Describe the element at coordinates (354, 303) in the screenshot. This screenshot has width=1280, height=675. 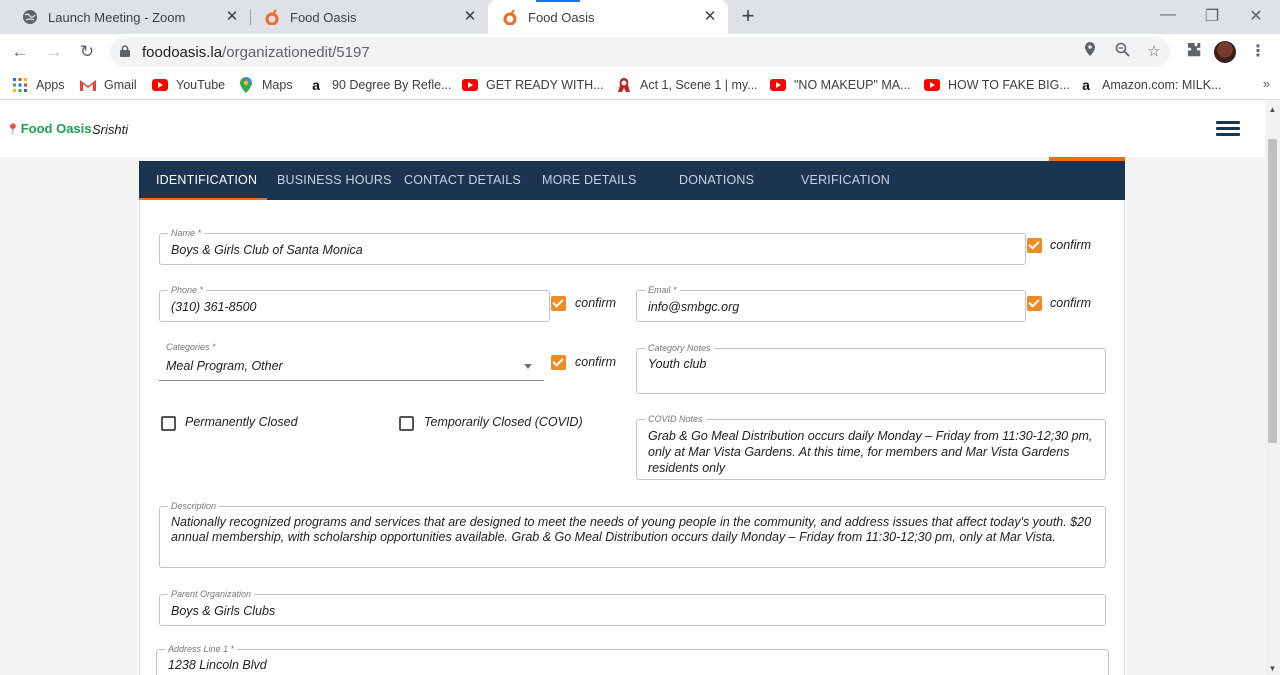
I see `phone-field: Phone * (310) 361-8500` at that location.